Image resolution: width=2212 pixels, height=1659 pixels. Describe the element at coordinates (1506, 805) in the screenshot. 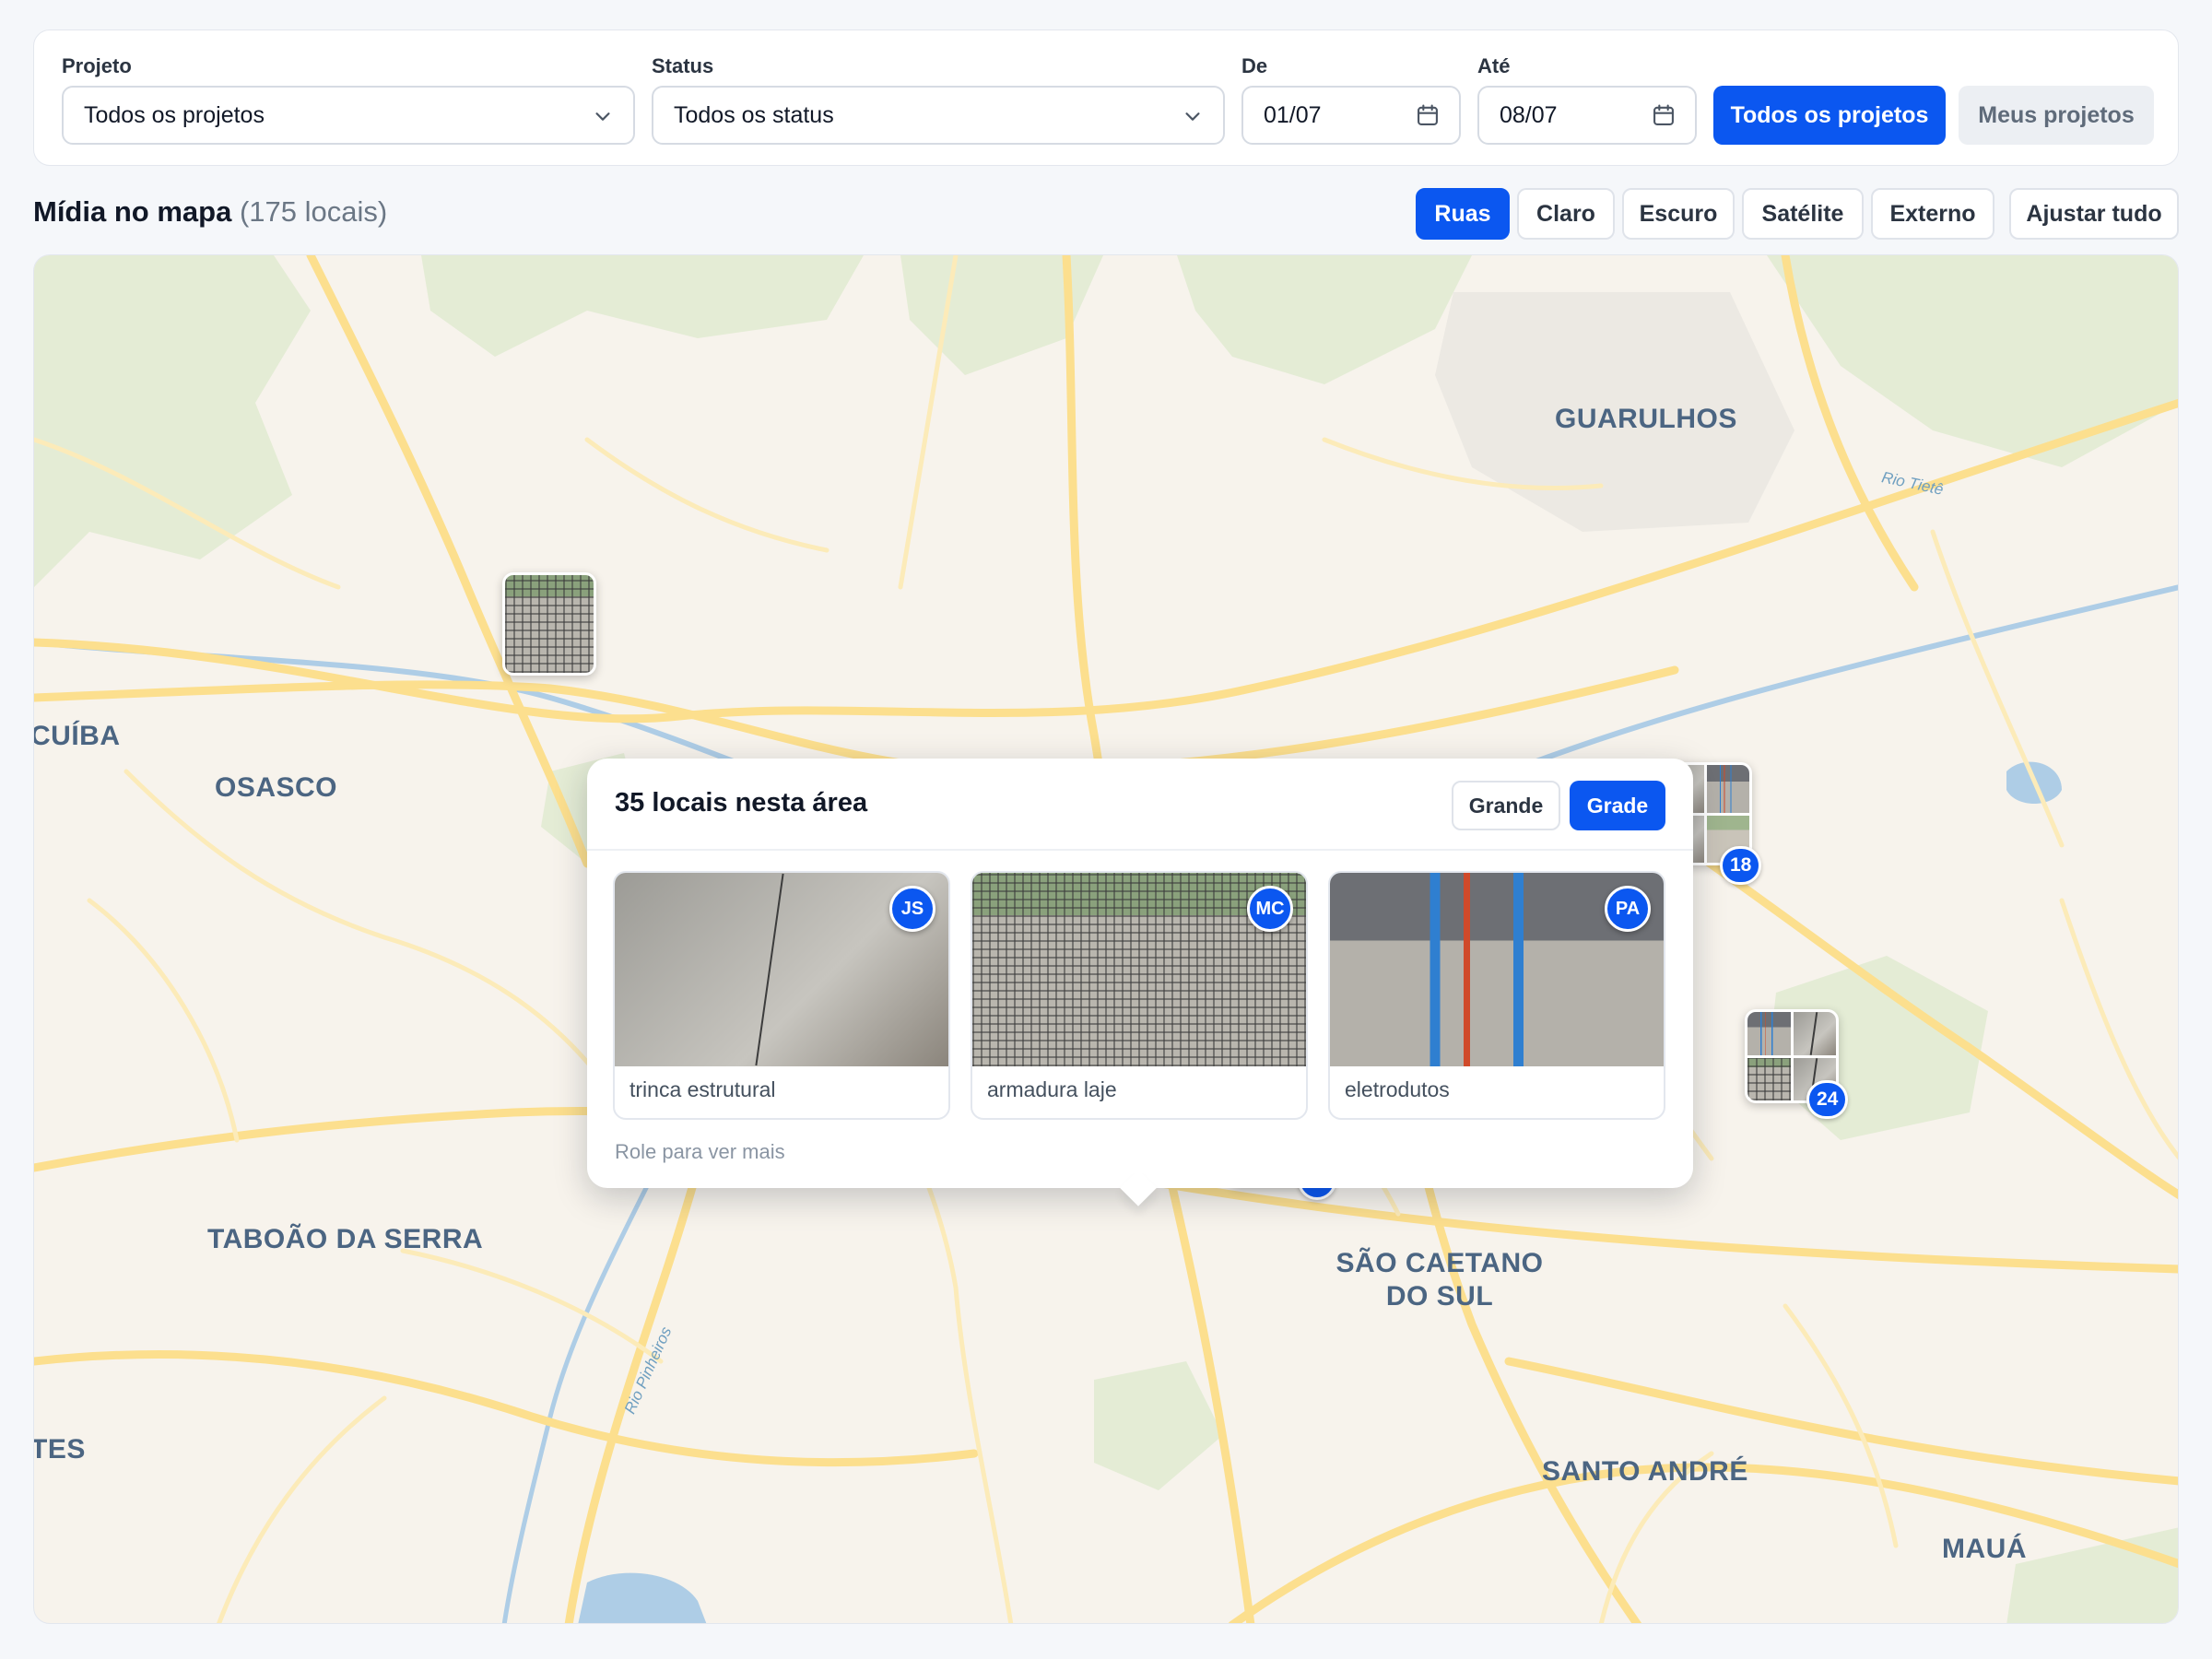

I see `view-large-button: Grande` at that location.